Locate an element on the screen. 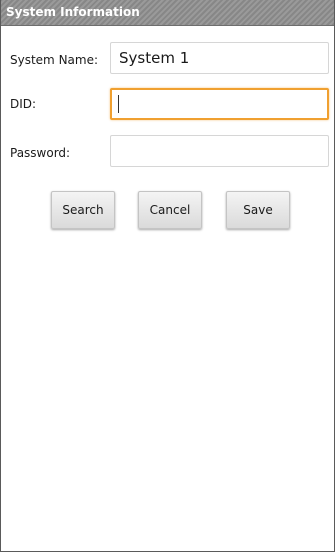 This screenshot has width=335, height=552. cancel-button: Cancel is located at coordinates (170, 210).